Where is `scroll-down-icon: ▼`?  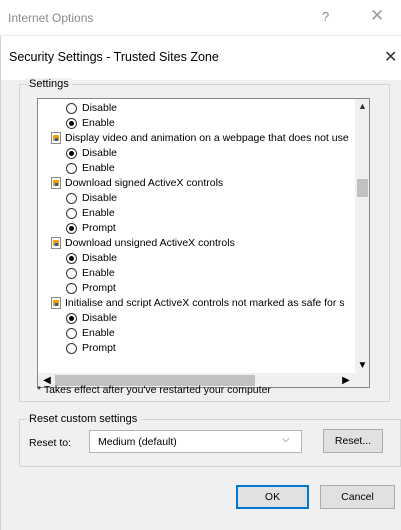 scroll-down-icon: ▼ is located at coordinates (362, 365).